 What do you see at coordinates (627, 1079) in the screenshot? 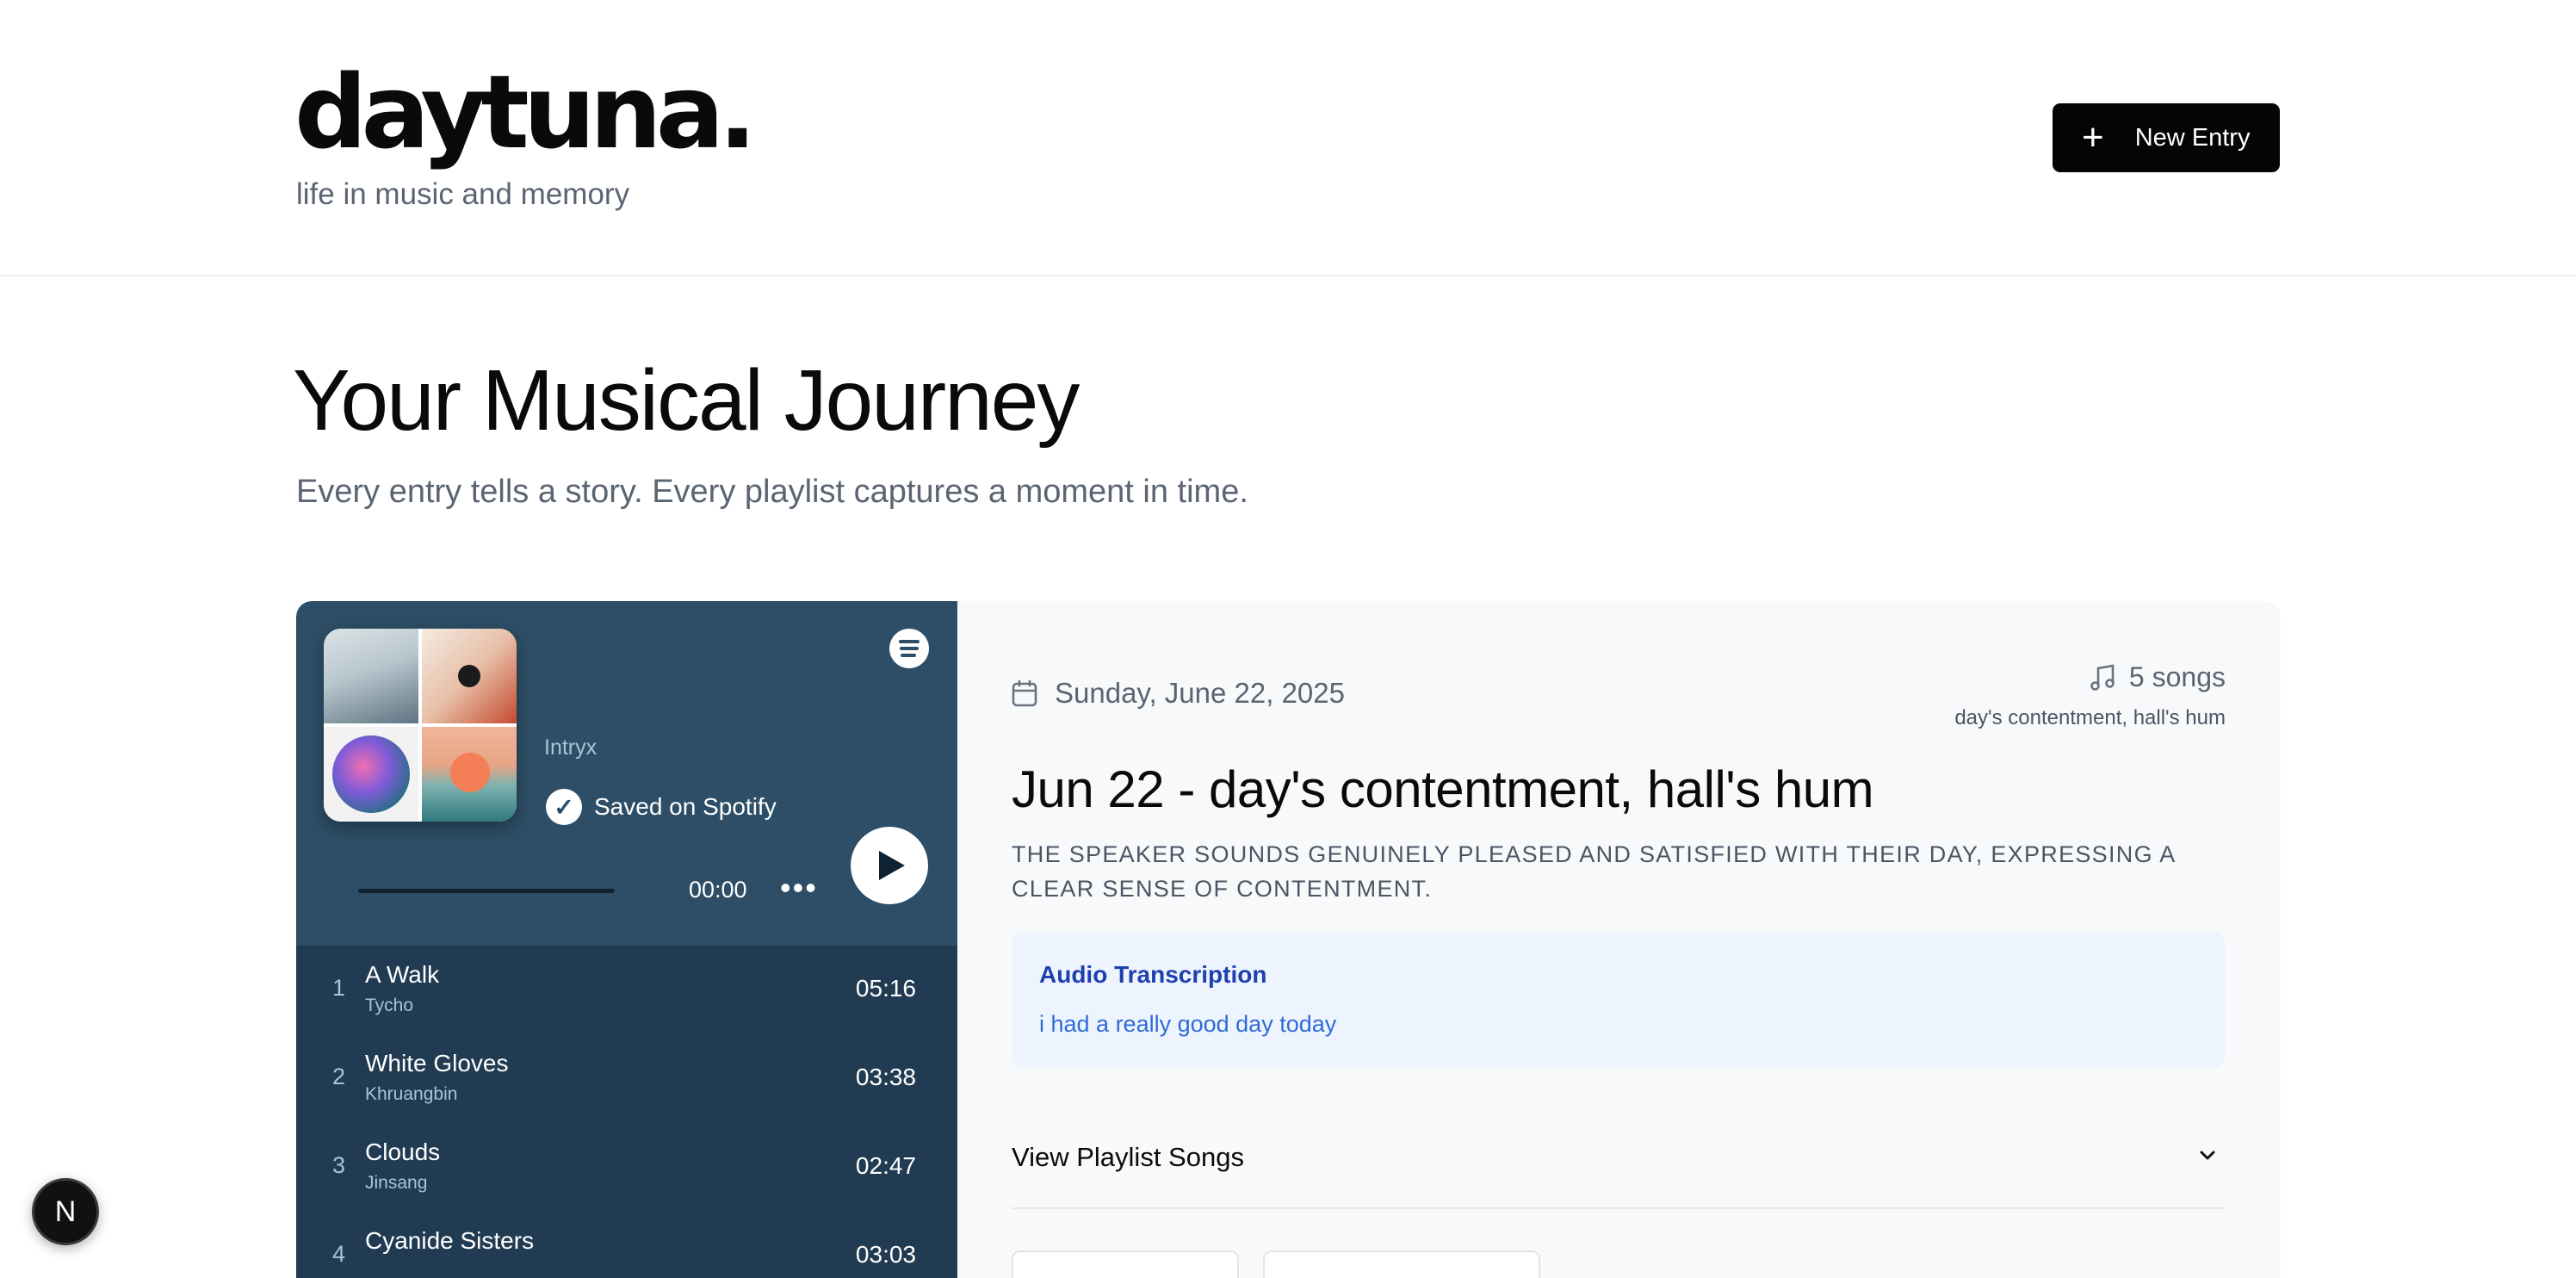
I see `track-row: 2 White Gloves Khruangbin 03:38` at bounding box center [627, 1079].